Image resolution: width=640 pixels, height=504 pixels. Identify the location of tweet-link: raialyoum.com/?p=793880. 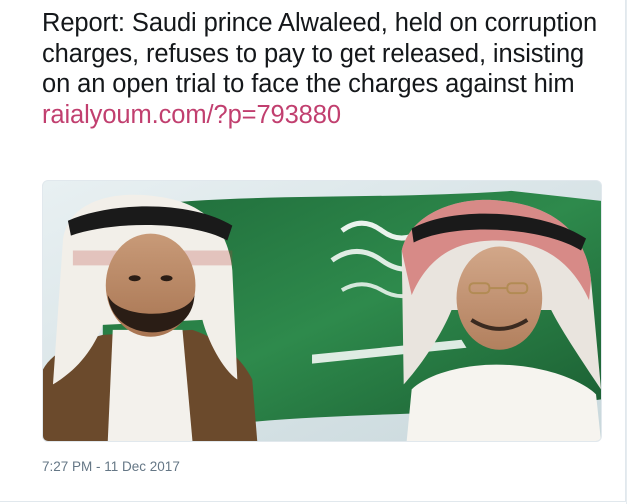
(191, 115).